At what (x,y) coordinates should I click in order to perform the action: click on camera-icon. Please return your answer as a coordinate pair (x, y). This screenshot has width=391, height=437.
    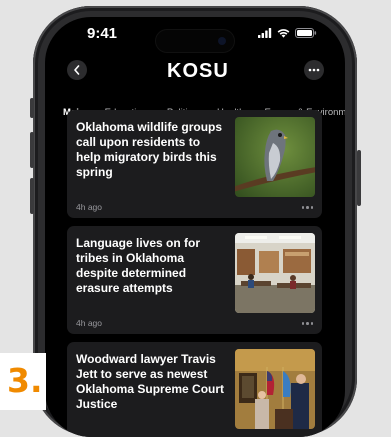
    Looking at the image, I should click on (222, 41).